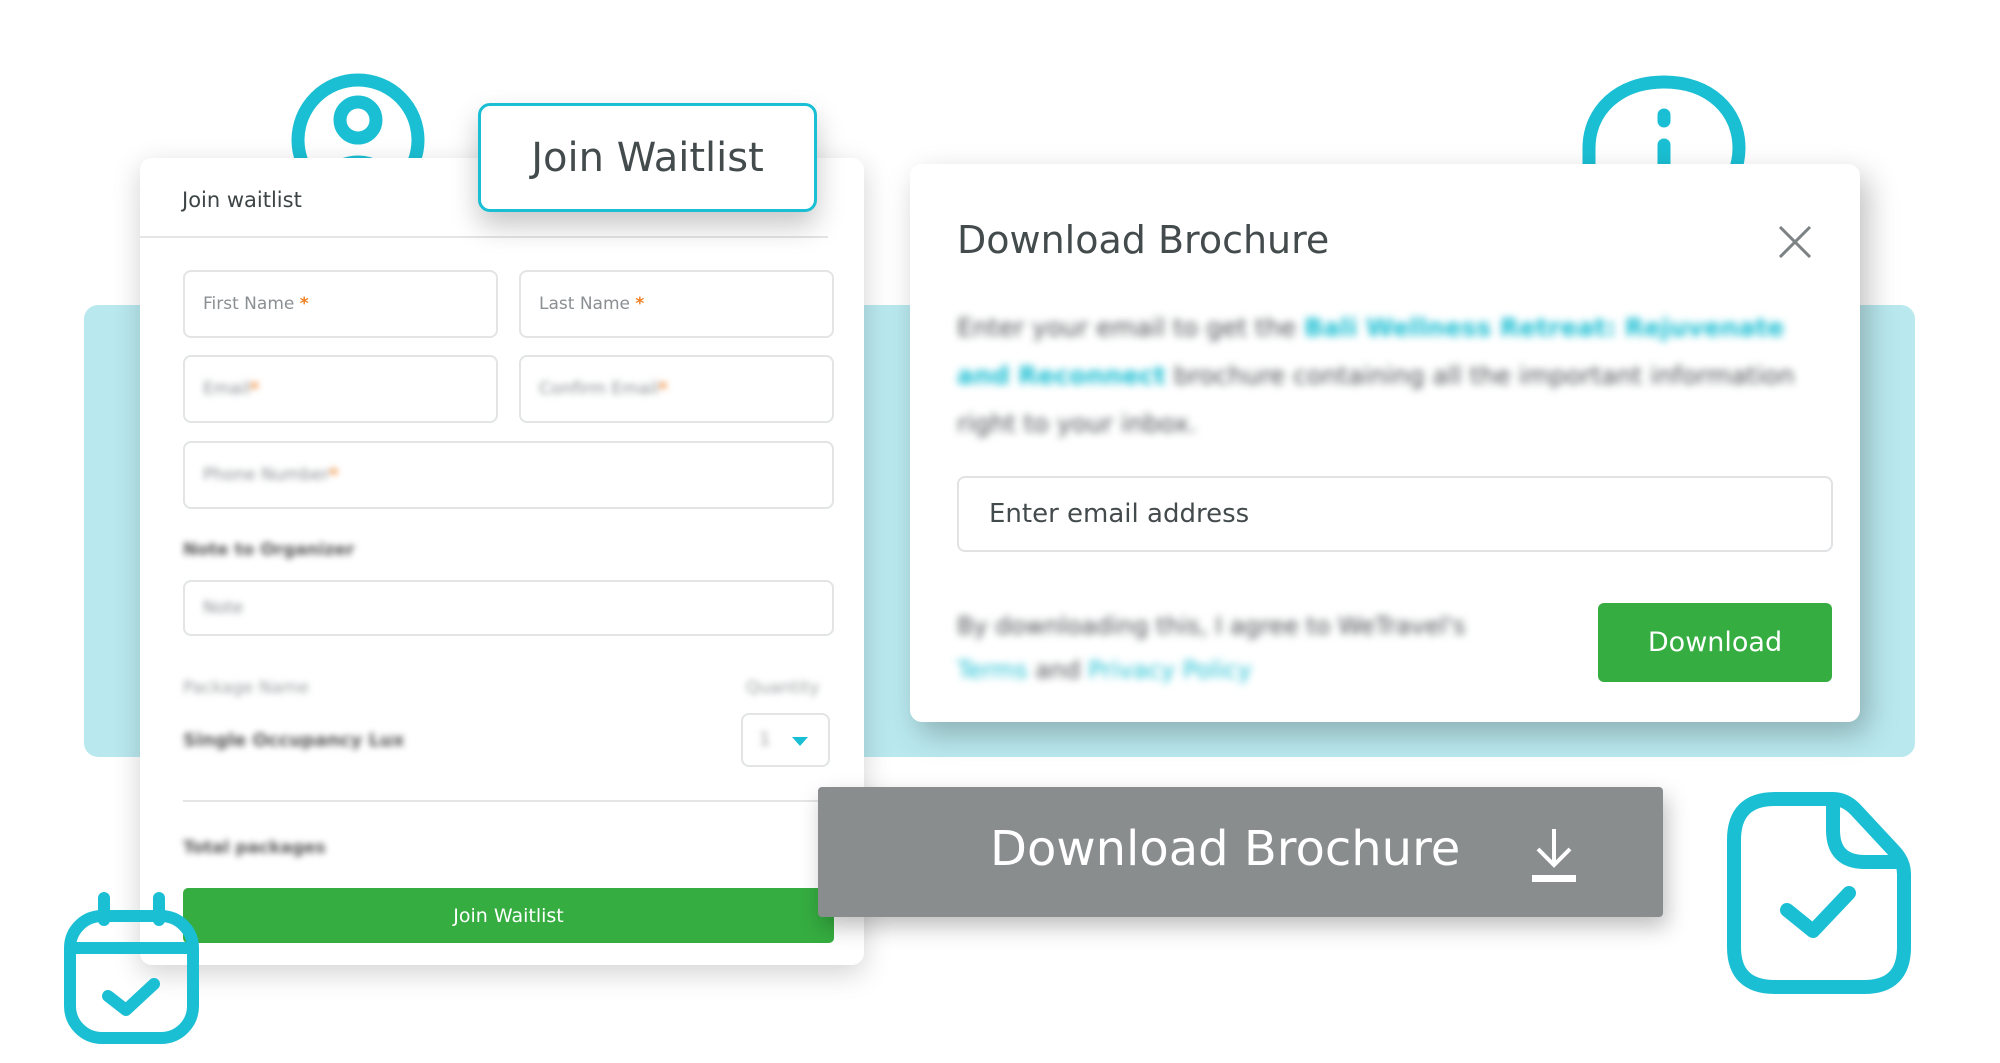 This screenshot has width=2000, height=1063. I want to click on download-icon, so click(1554, 855).